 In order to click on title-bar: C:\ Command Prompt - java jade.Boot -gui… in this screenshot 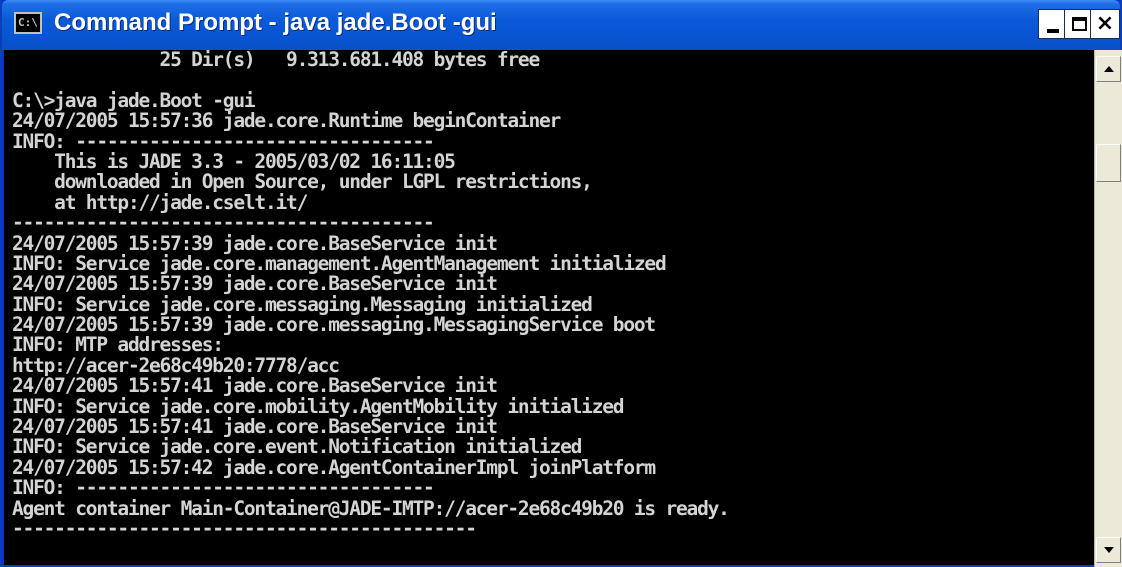, I will do `click(561, 25)`.